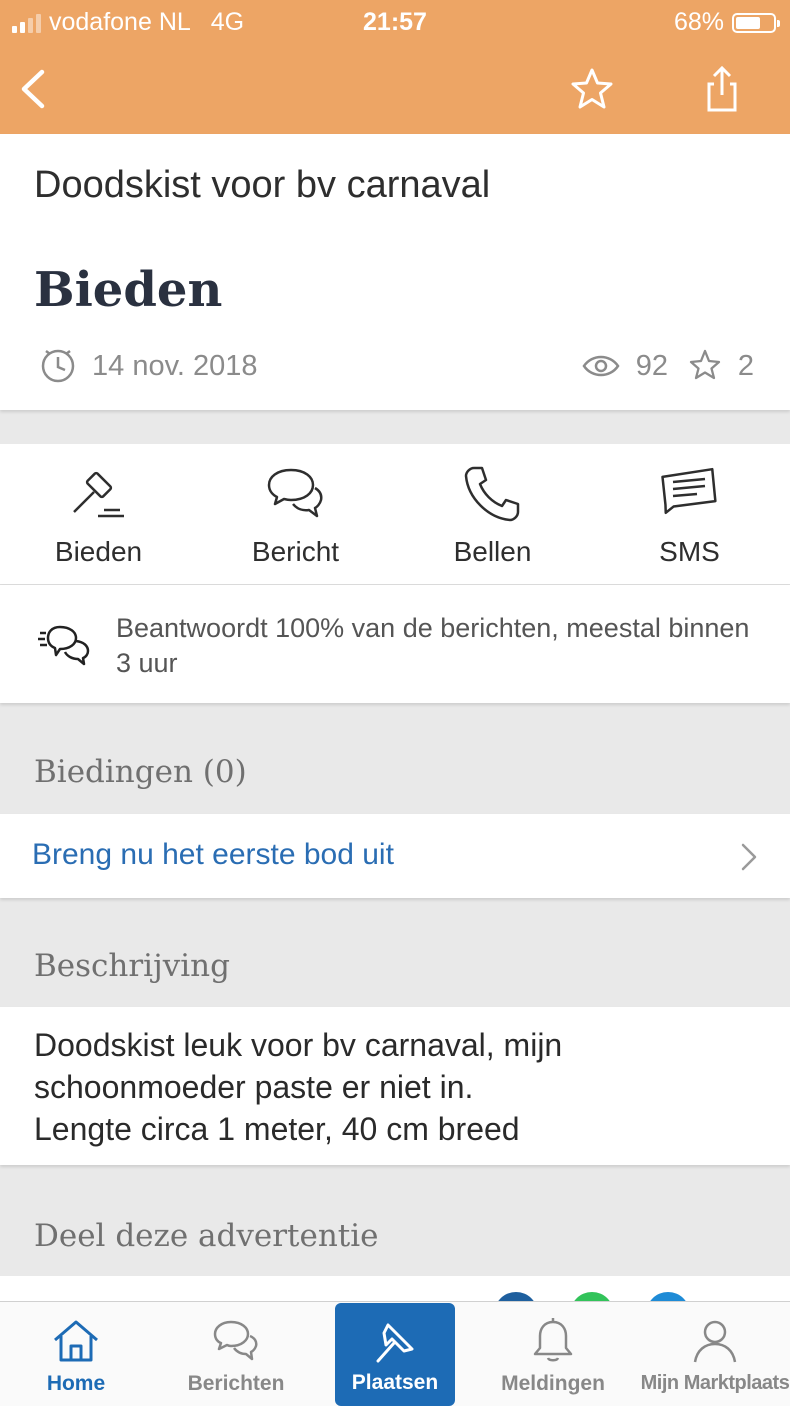 This screenshot has width=790, height=1406. I want to click on nav-bar, so click(395, 89).